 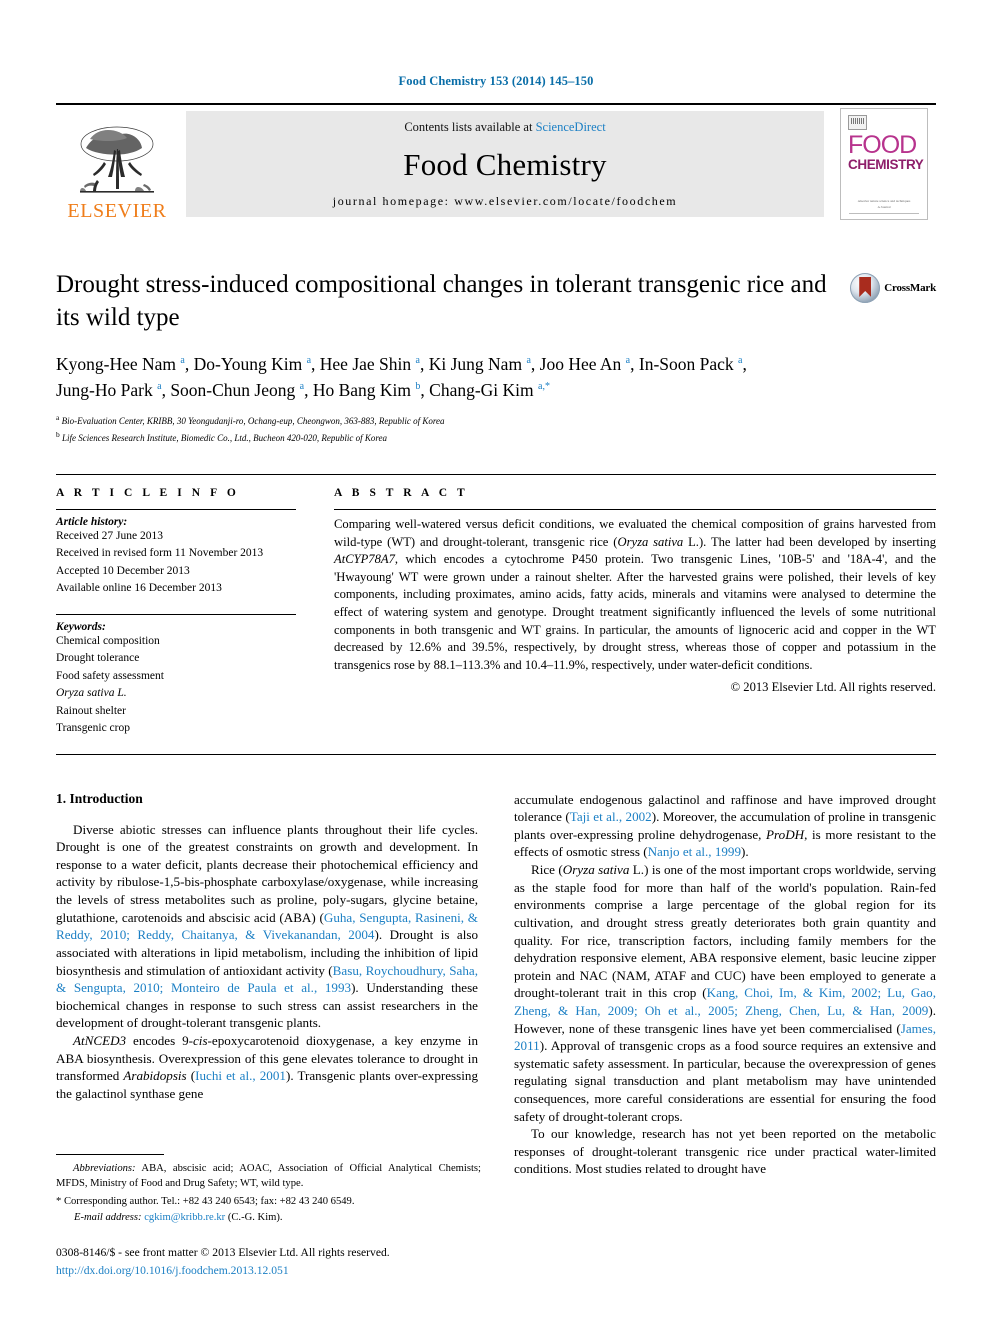 What do you see at coordinates (139, 588) in the screenshot?
I see `history-item: Available online 16 December 2013` at bounding box center [139, 588].